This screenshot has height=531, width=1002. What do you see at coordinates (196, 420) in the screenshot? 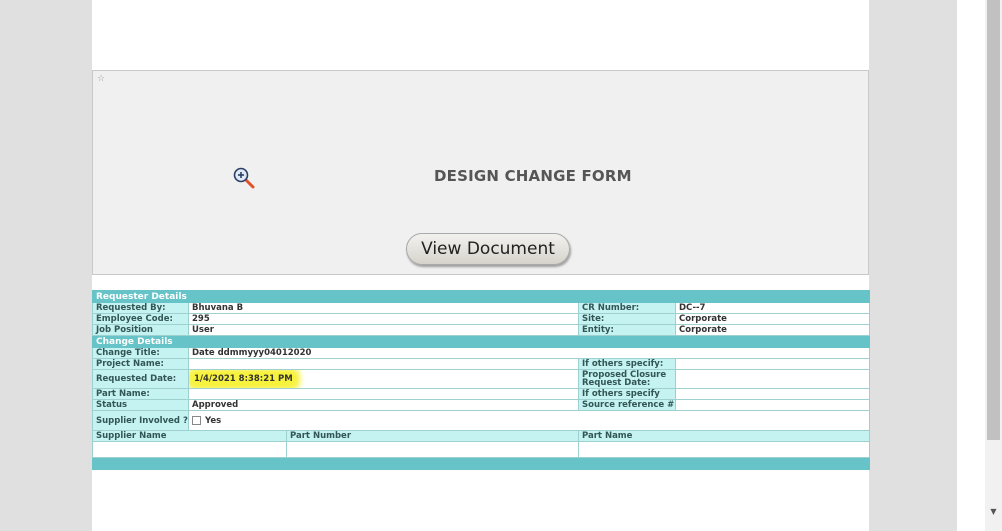
I see `supplier-involved-checkbox` at bounding box center [196, 420].